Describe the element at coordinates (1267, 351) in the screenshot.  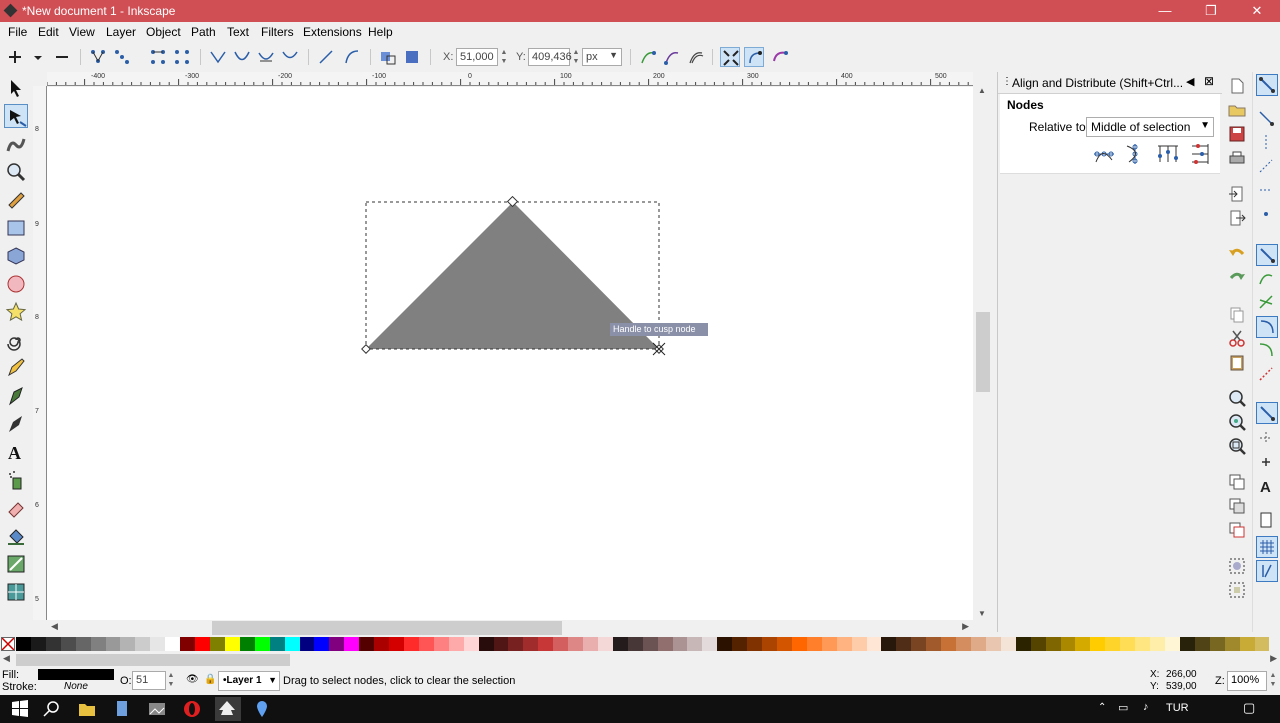
I see `snap-smooth-nodes-icon` at that location.